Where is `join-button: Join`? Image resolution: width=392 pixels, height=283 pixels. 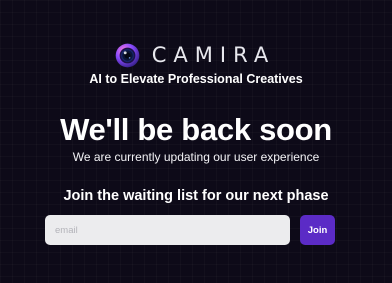 join-button: Join is located at coordinates (317, 230).